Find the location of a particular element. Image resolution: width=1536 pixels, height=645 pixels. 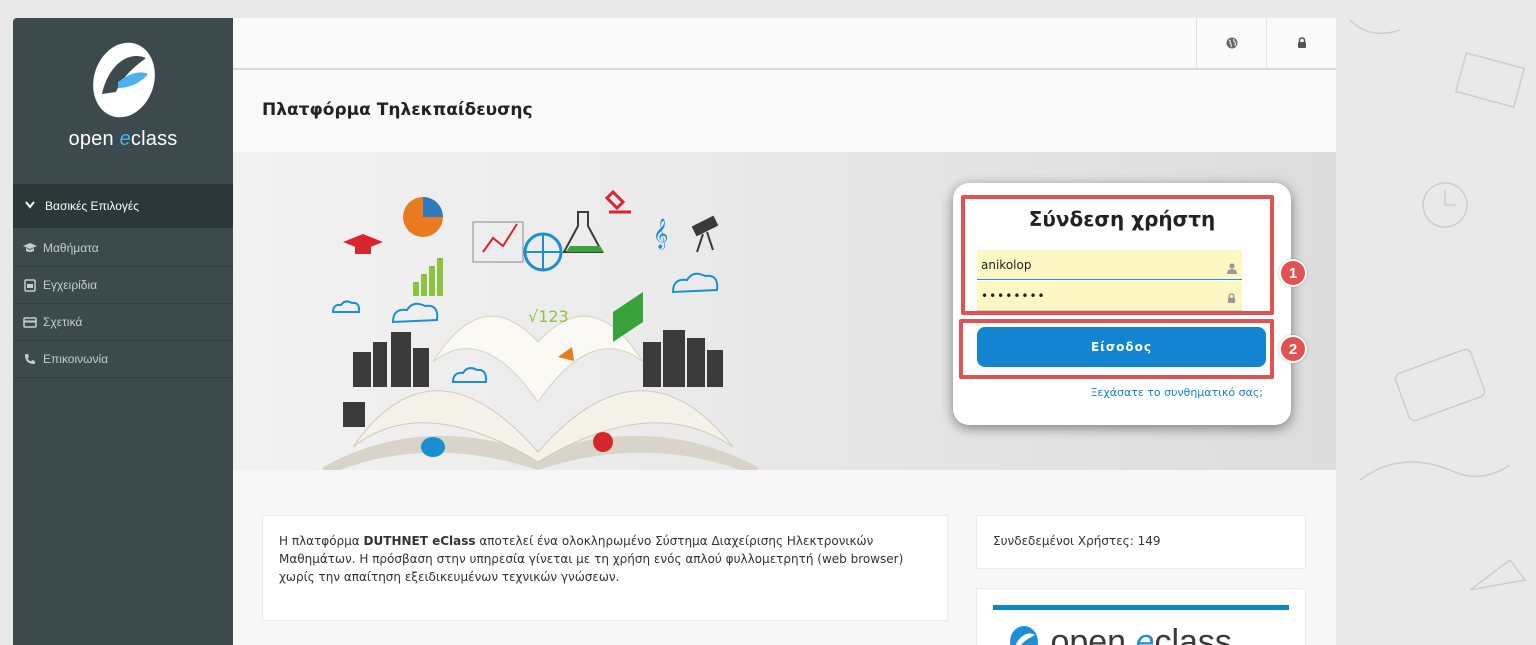

lock-icon is located at coordinates (1301, 42).